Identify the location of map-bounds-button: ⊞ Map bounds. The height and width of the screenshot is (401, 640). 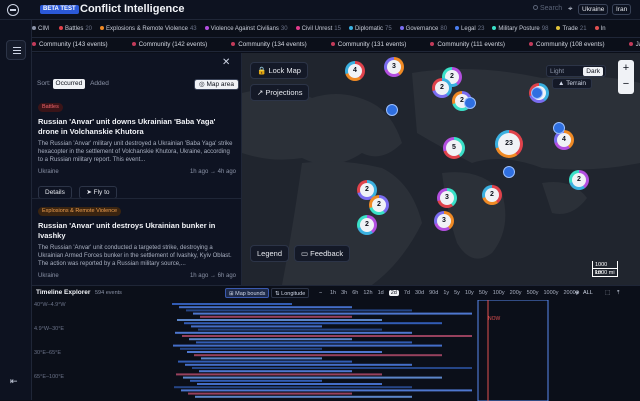
(247, 293).